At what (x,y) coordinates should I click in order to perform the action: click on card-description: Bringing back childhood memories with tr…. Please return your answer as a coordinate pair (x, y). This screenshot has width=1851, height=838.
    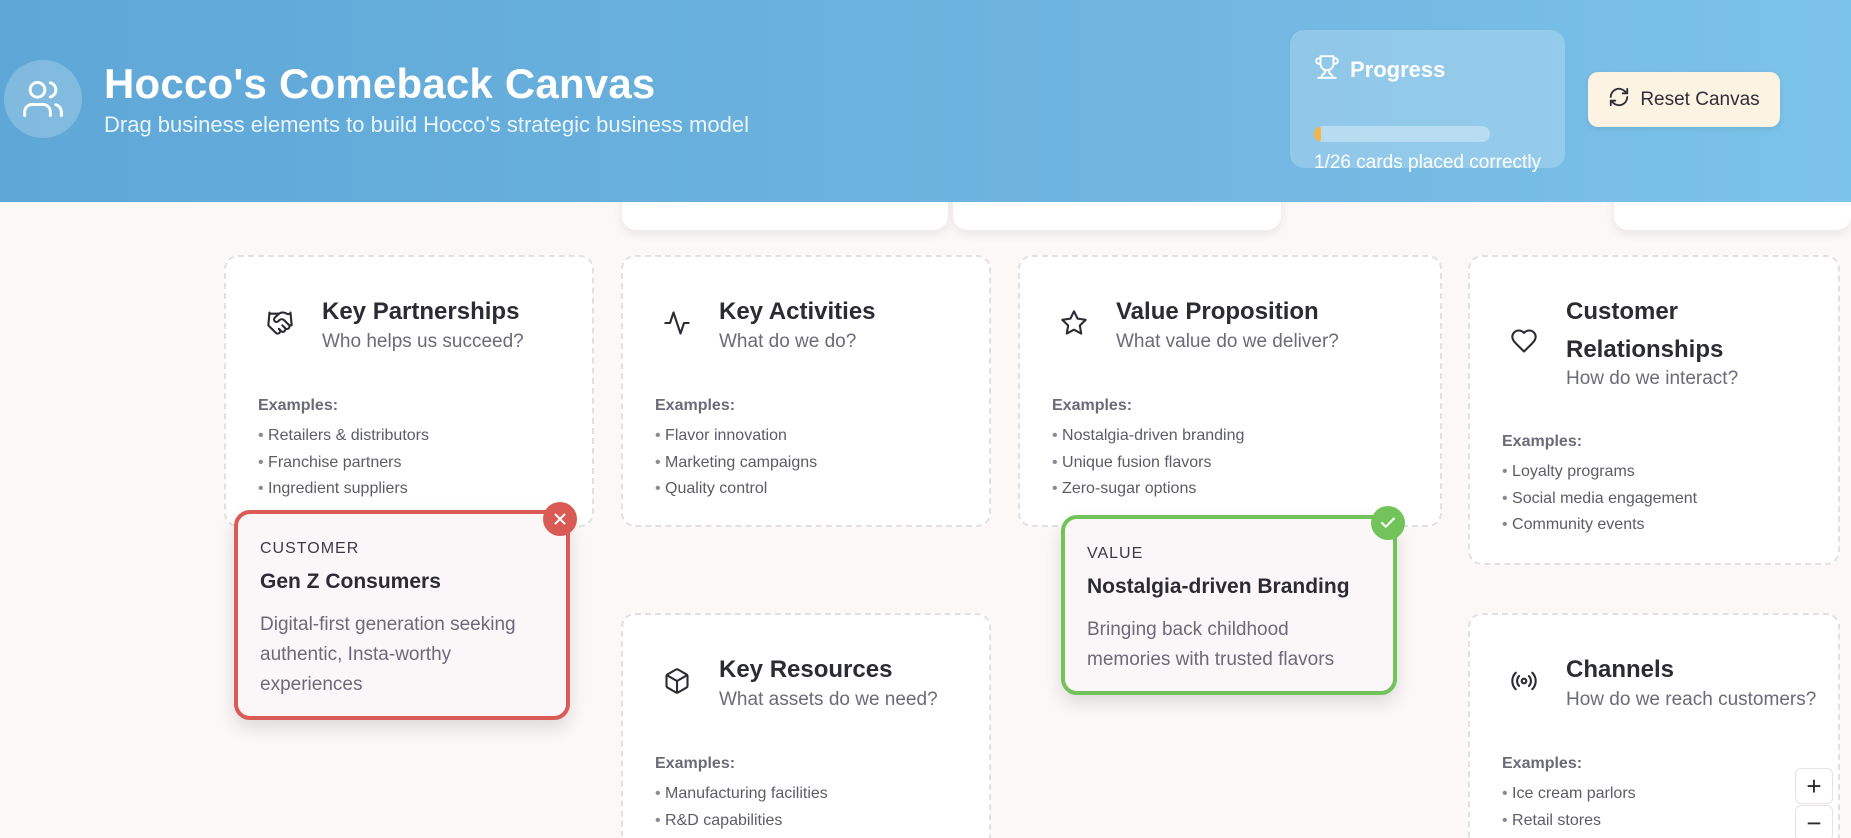
    Looking at the image, I should click on (1210, 645).